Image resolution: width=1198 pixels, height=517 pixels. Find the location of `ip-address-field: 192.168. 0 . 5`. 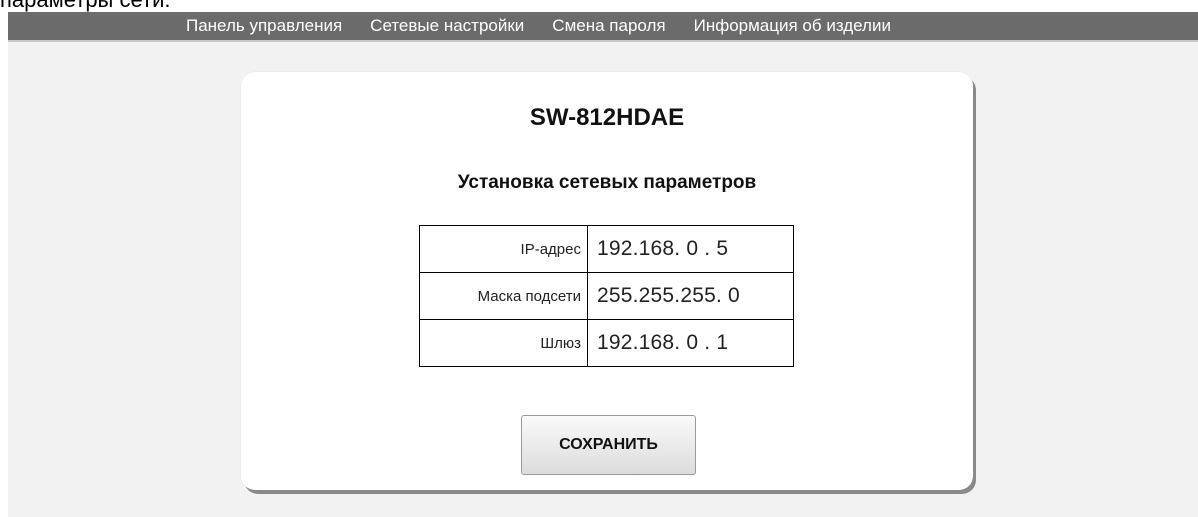

ip-address-field: 192.168. 0 . 5 is located at coordinates (690, 249).